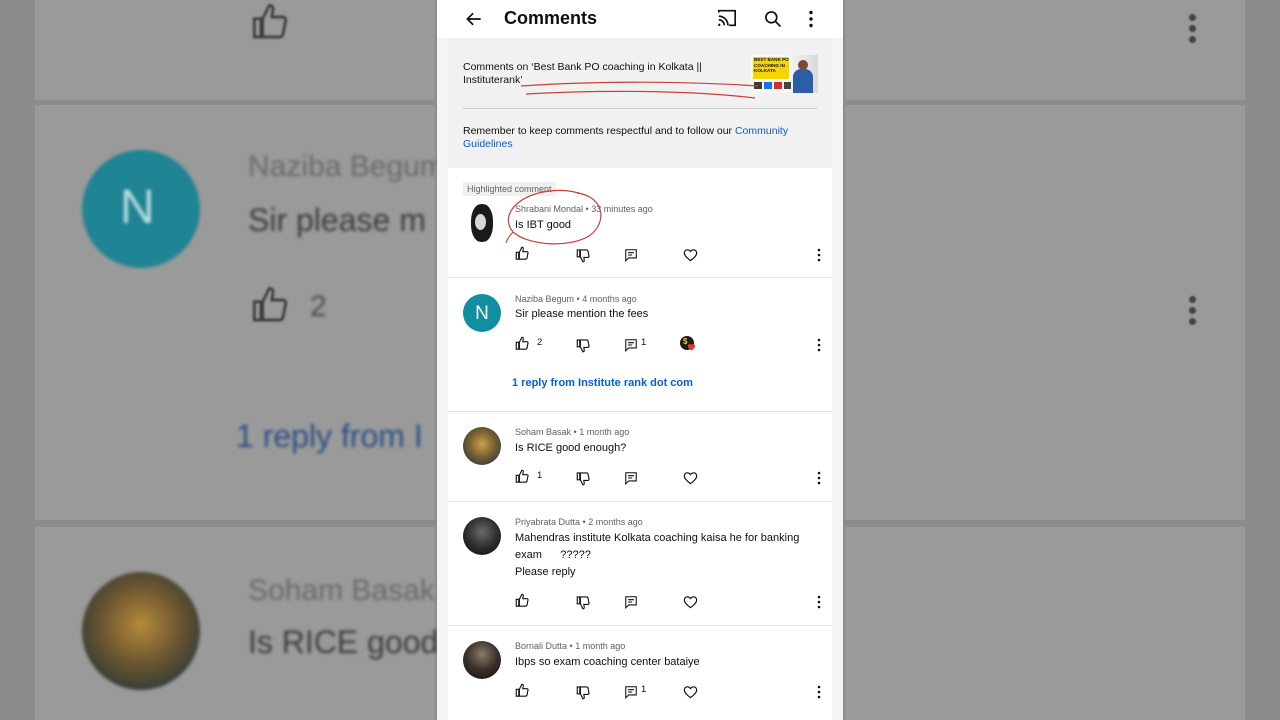 The width and height of the screenshot is (1280, 720). Describe the element at coordinates (582, 314) in the screenshot. I see `comment-line: Sir please mention the fees` at that location.